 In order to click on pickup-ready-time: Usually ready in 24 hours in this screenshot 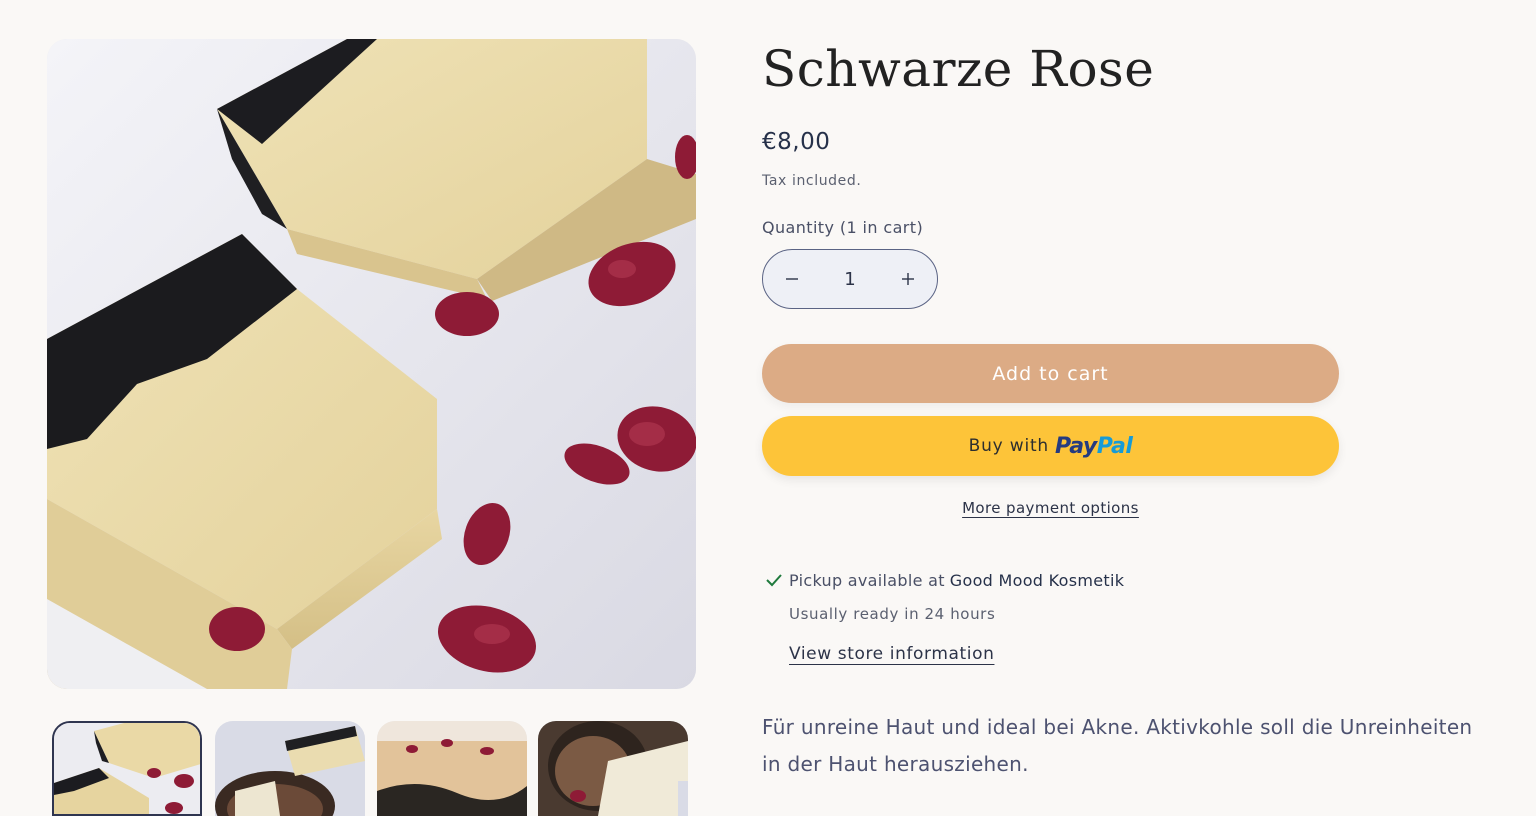, I will do `click(892, 614)`.